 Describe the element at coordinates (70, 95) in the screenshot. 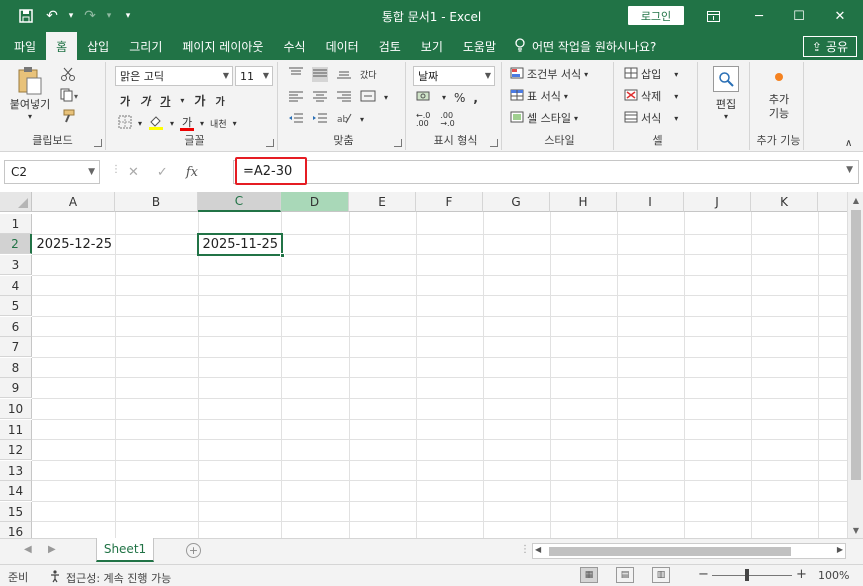

I see `copy-icon: ▾` at that location.